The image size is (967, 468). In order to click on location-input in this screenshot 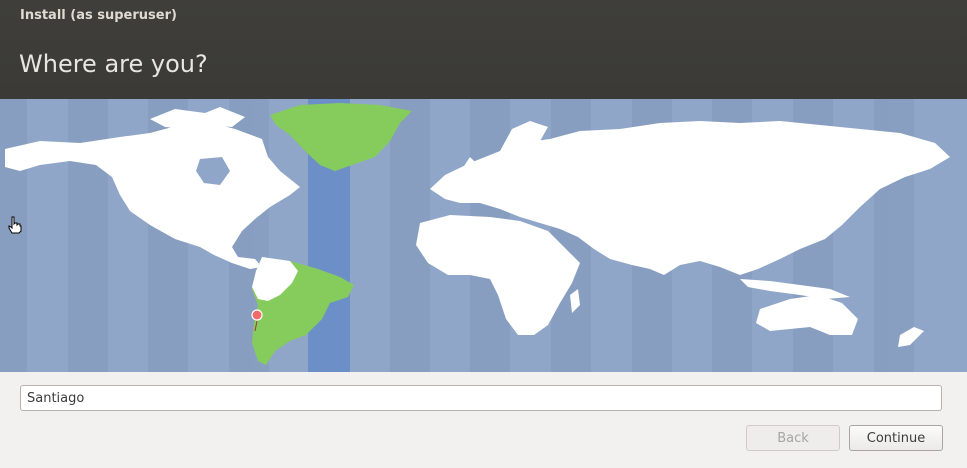, I will do `click(481, 398)`.